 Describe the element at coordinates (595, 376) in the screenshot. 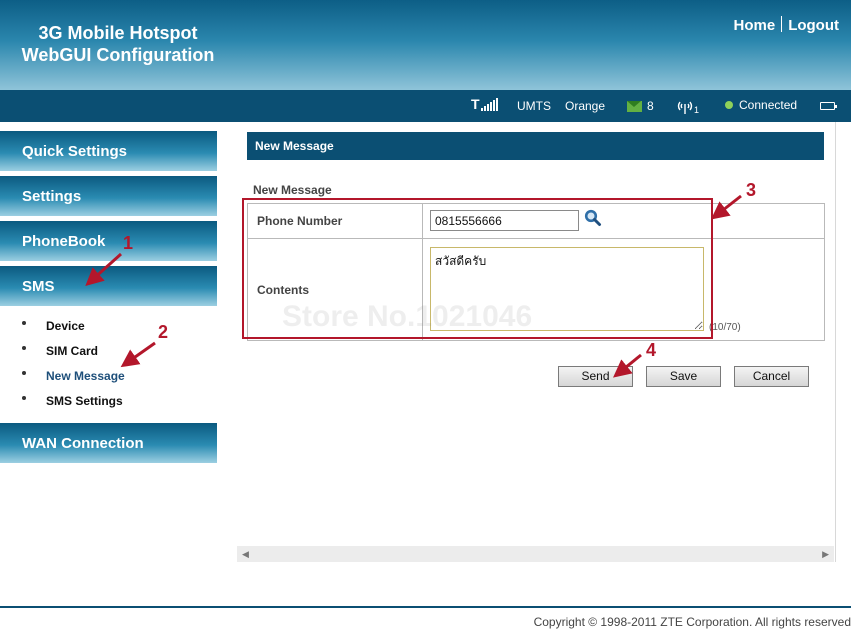

I see `send-button: Send` at that location.